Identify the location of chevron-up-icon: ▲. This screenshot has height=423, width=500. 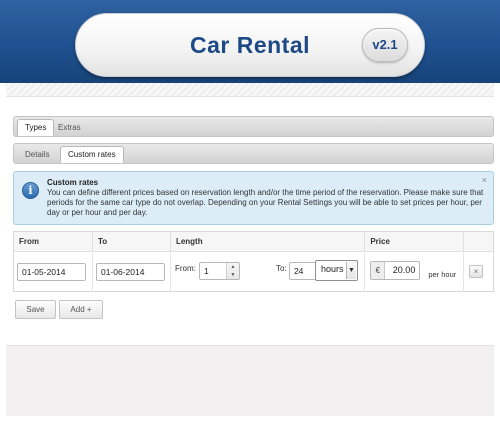
(233, 267).